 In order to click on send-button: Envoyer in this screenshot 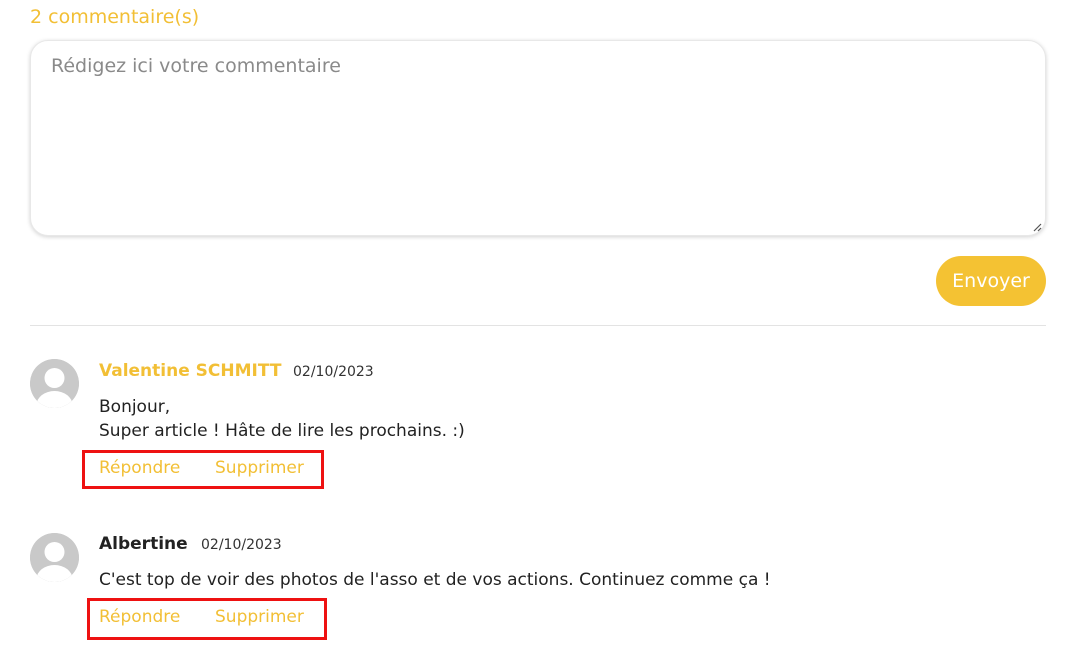, I will do `click(991, 281)`.